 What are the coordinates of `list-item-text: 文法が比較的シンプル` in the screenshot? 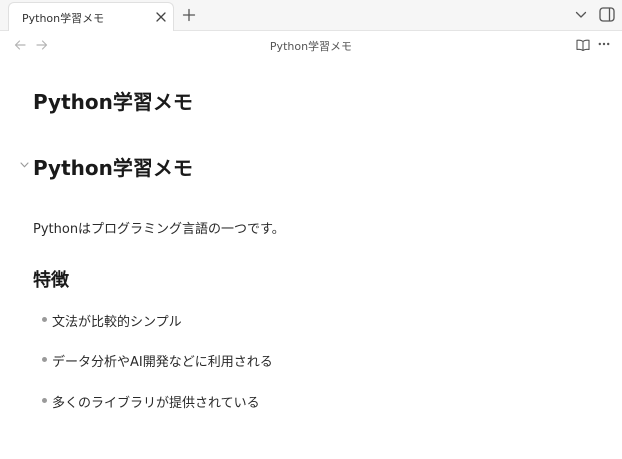 It's located at (117, 322).